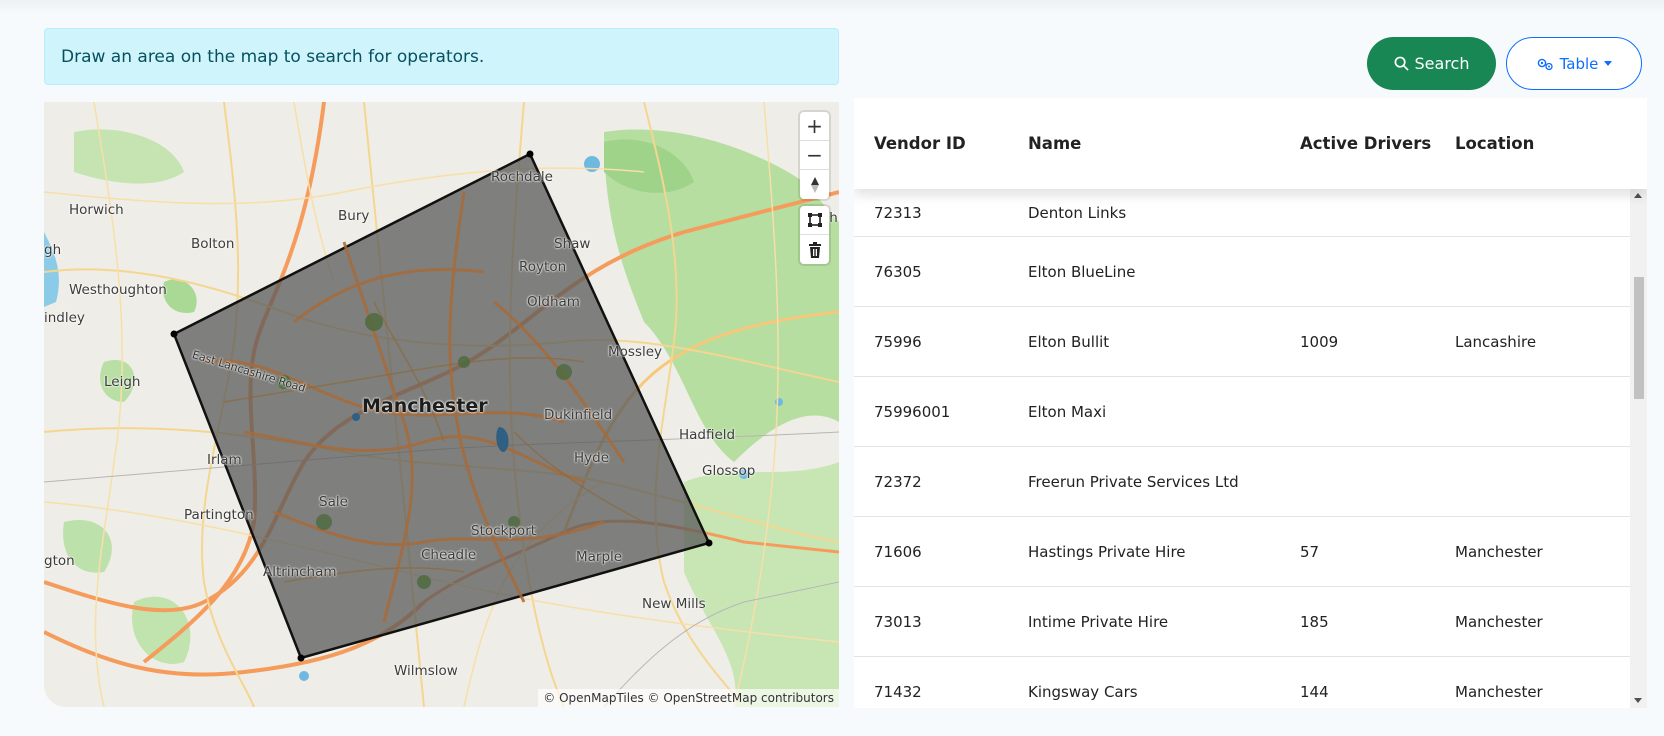 The height and width of the screenshot is (736, 1664). What do you see at coordinates (898, 551) in the screenshot?
I see `vendor-id-cell: 71606` at bounding box center [898, 551].